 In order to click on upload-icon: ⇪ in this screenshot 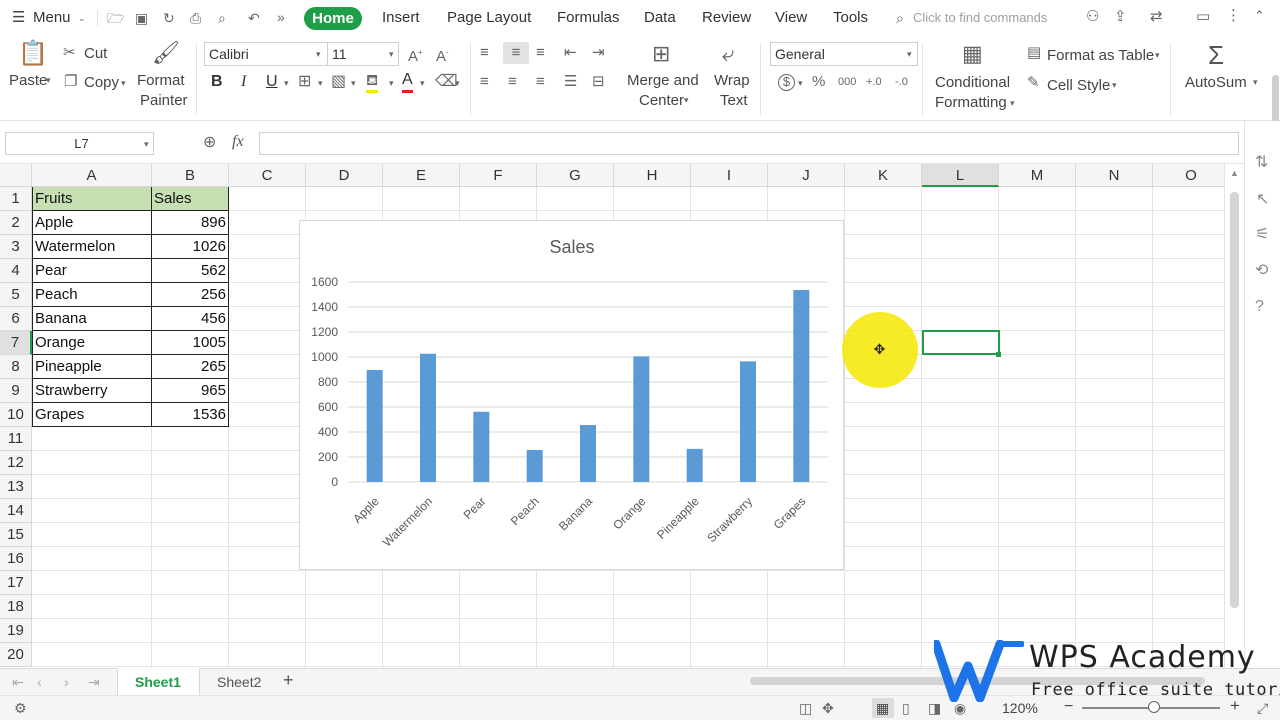, I will do `click(1120, 17)`.